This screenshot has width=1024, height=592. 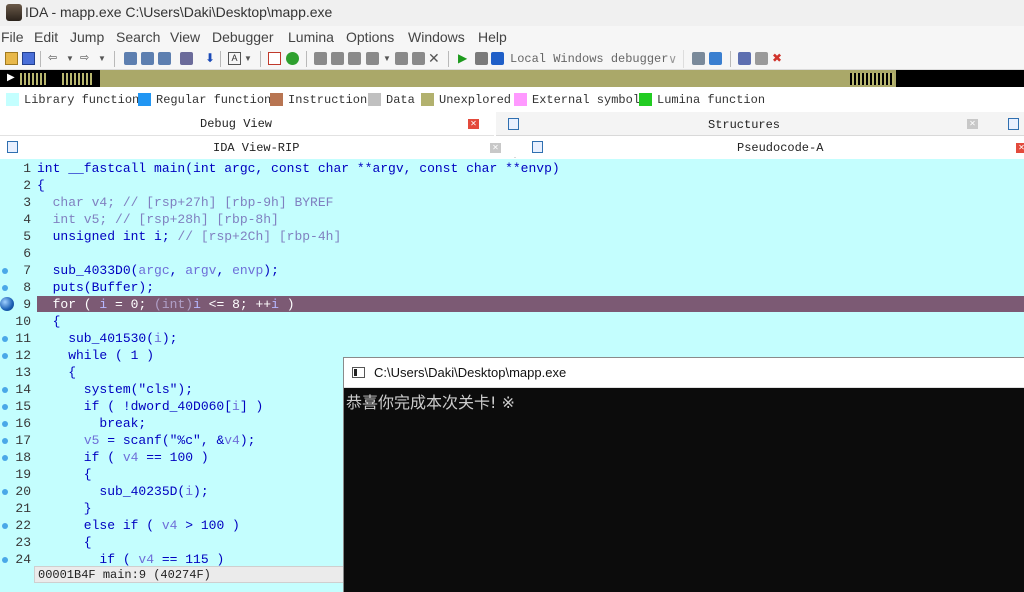 What do you see at coordinates (761, 58) in the screenshot?
I see `trace-icon` at bounding box center [761, 58].